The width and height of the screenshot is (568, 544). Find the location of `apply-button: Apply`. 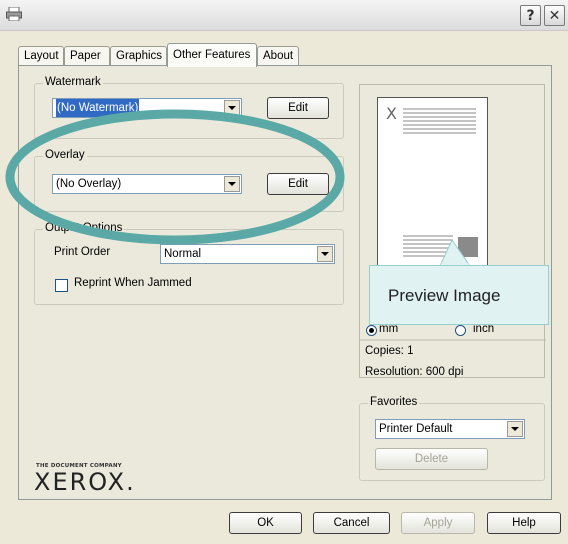

apply-button: Apply is located at coordinates (438, 523).